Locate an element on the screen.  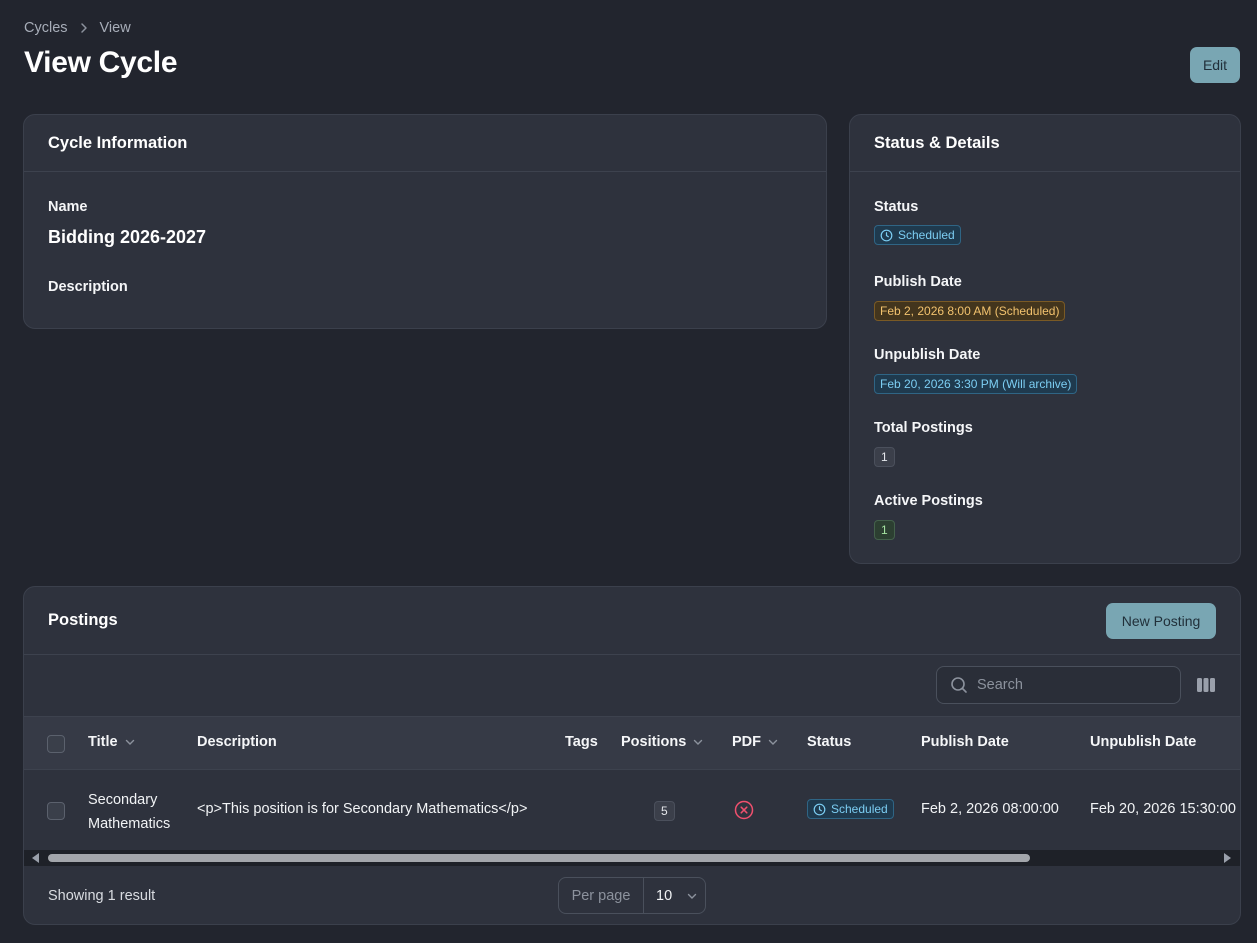
total-postings-label: Total Postings is located at coordinates (923, 428).